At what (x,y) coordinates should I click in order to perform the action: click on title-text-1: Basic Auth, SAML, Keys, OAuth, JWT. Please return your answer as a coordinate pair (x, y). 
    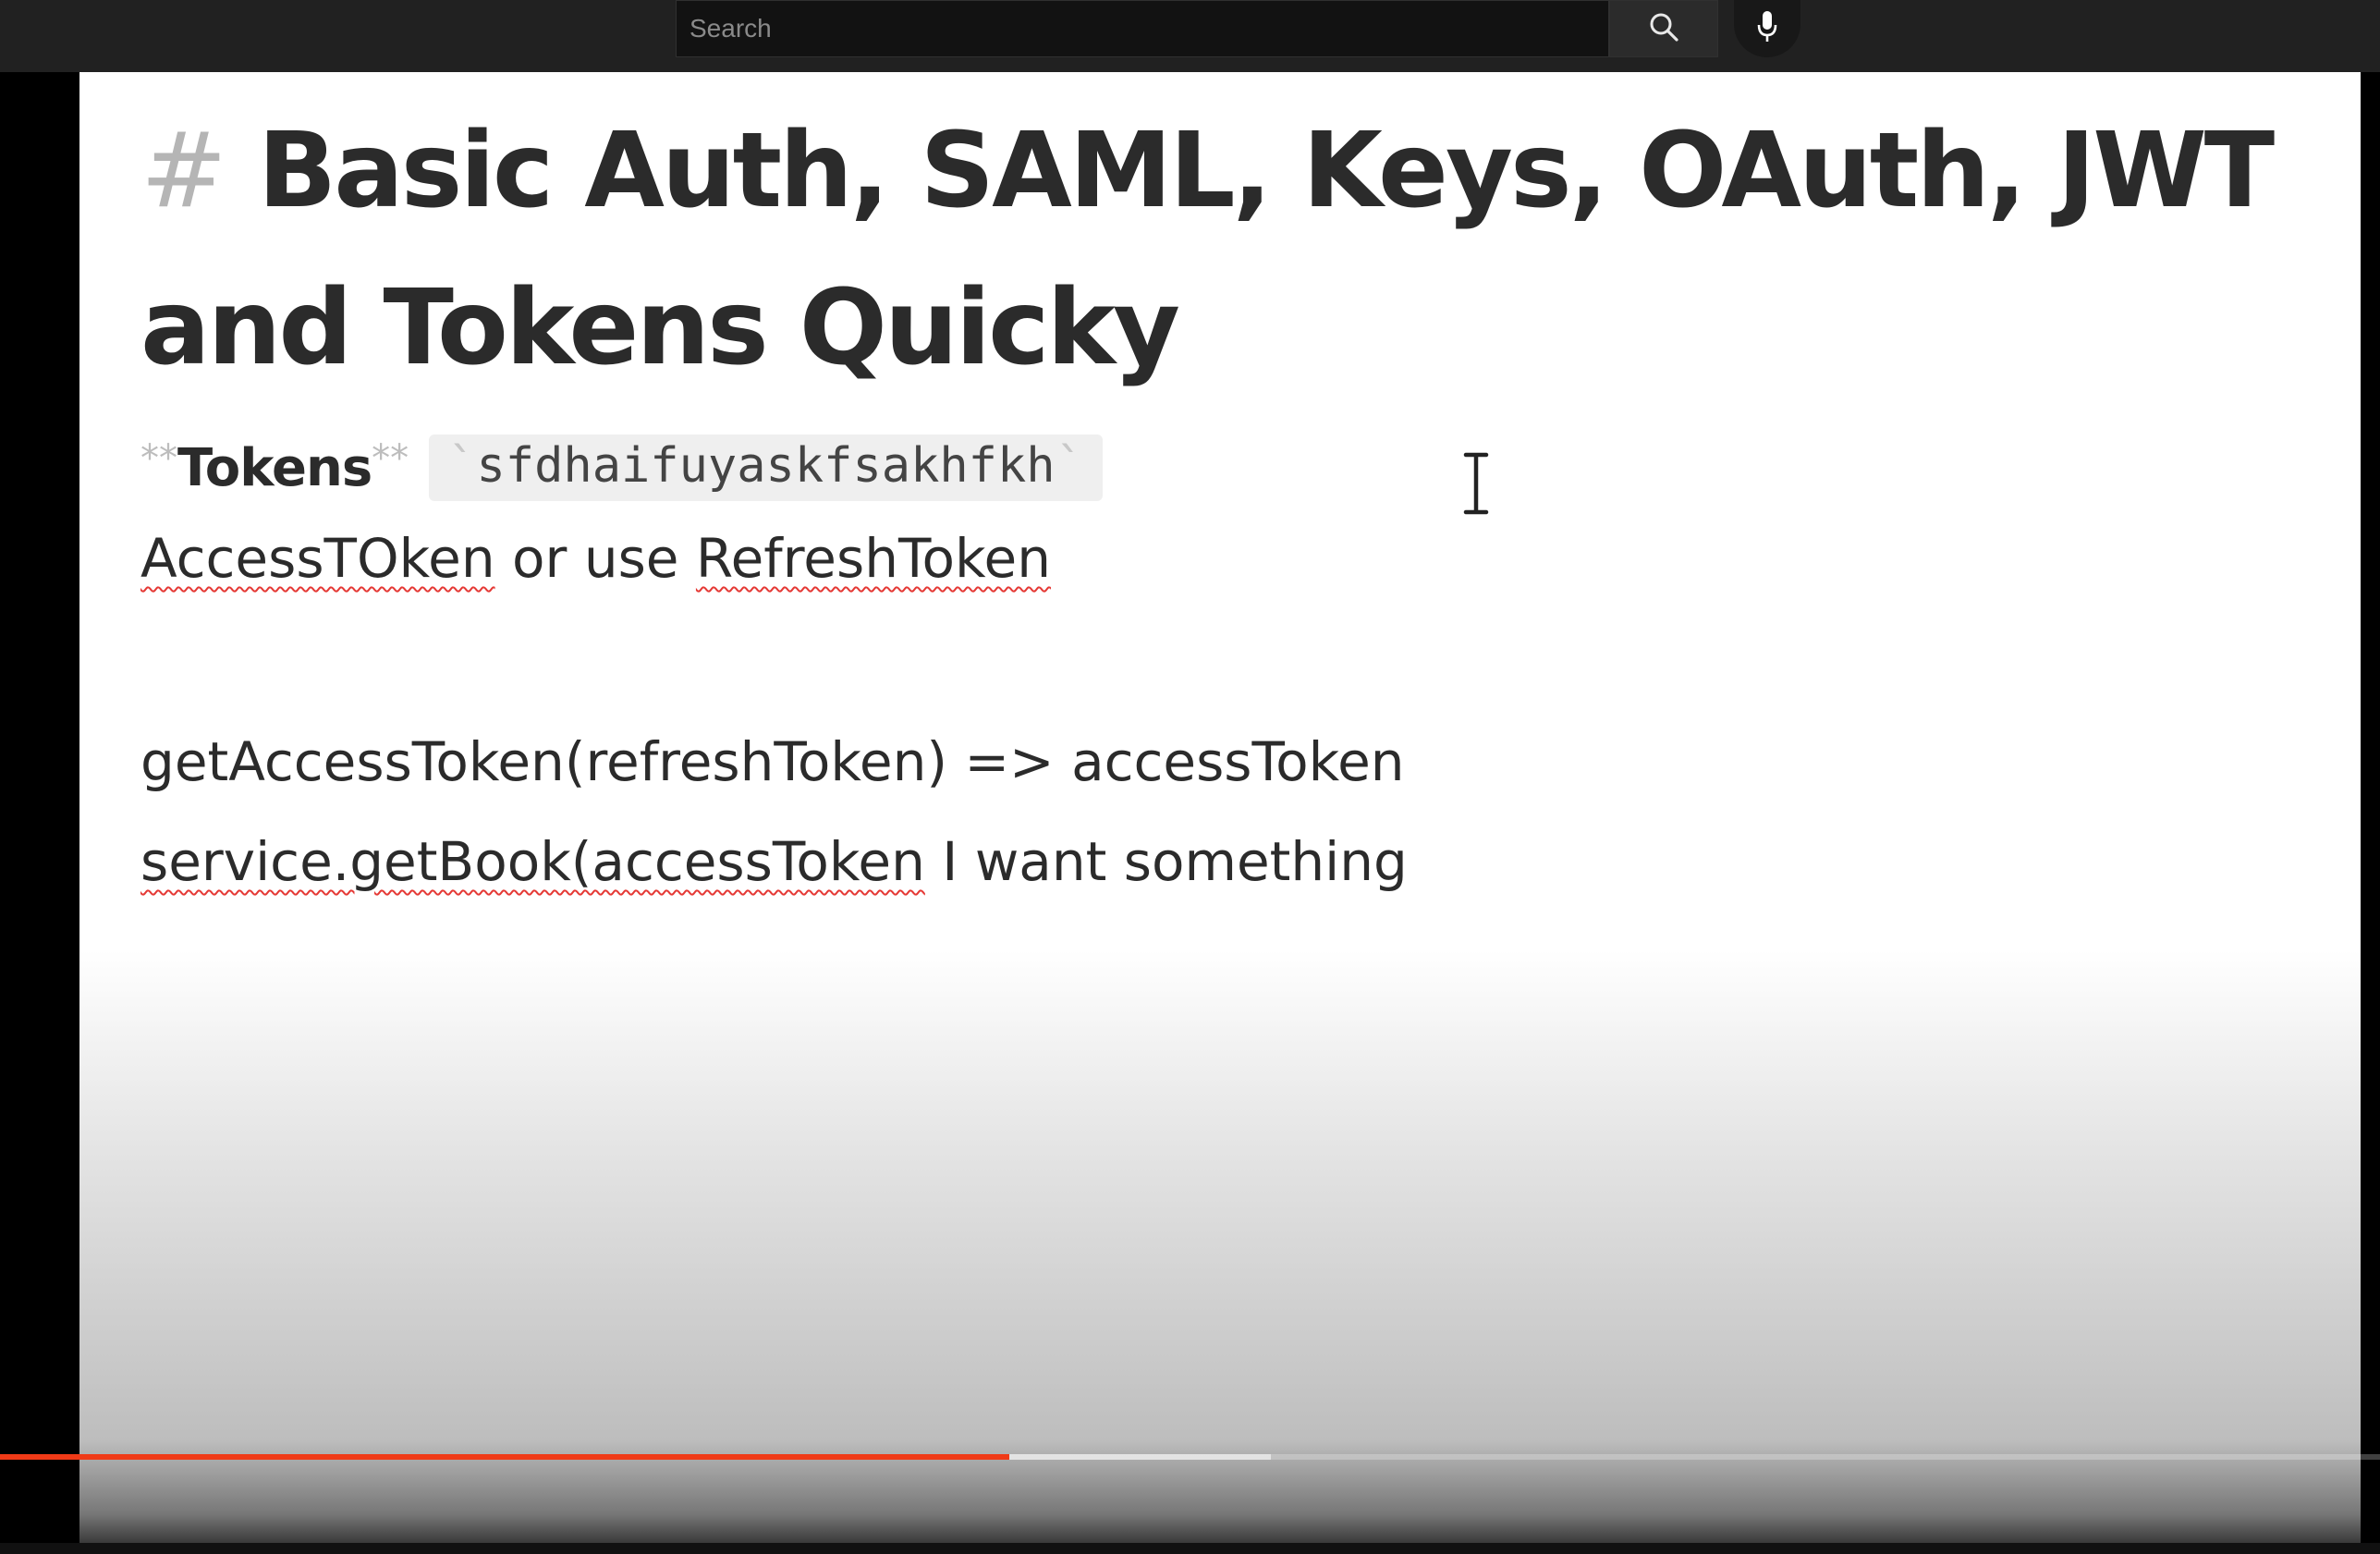
    Looking at the image, I should click on (1266, 171).